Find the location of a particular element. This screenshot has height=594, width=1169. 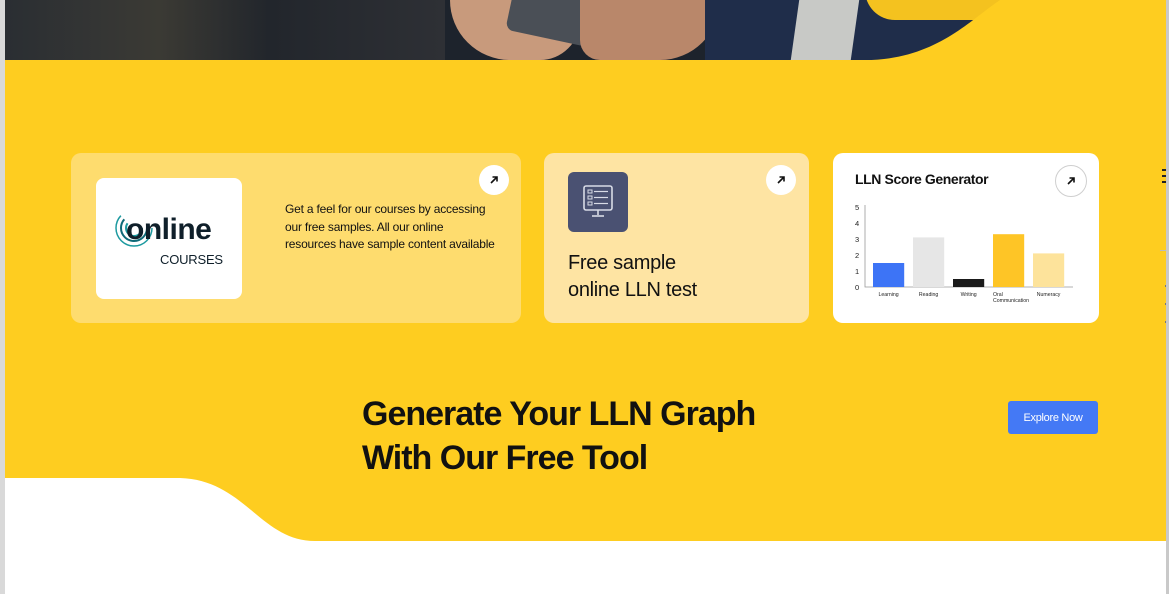

online-courses-logo: online COURSES is located at coordinates (169, 238).